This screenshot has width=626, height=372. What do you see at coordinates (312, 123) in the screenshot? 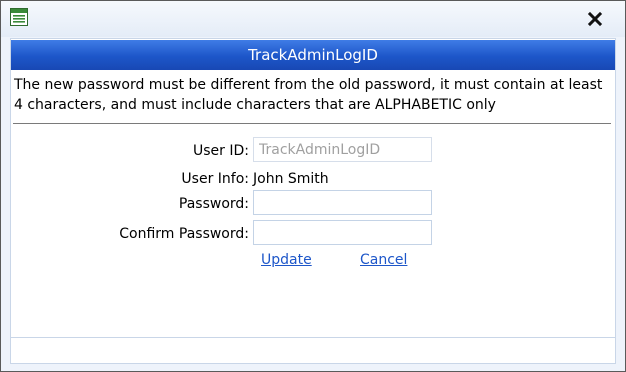
I see `divider` at bounding box center [312, 123].